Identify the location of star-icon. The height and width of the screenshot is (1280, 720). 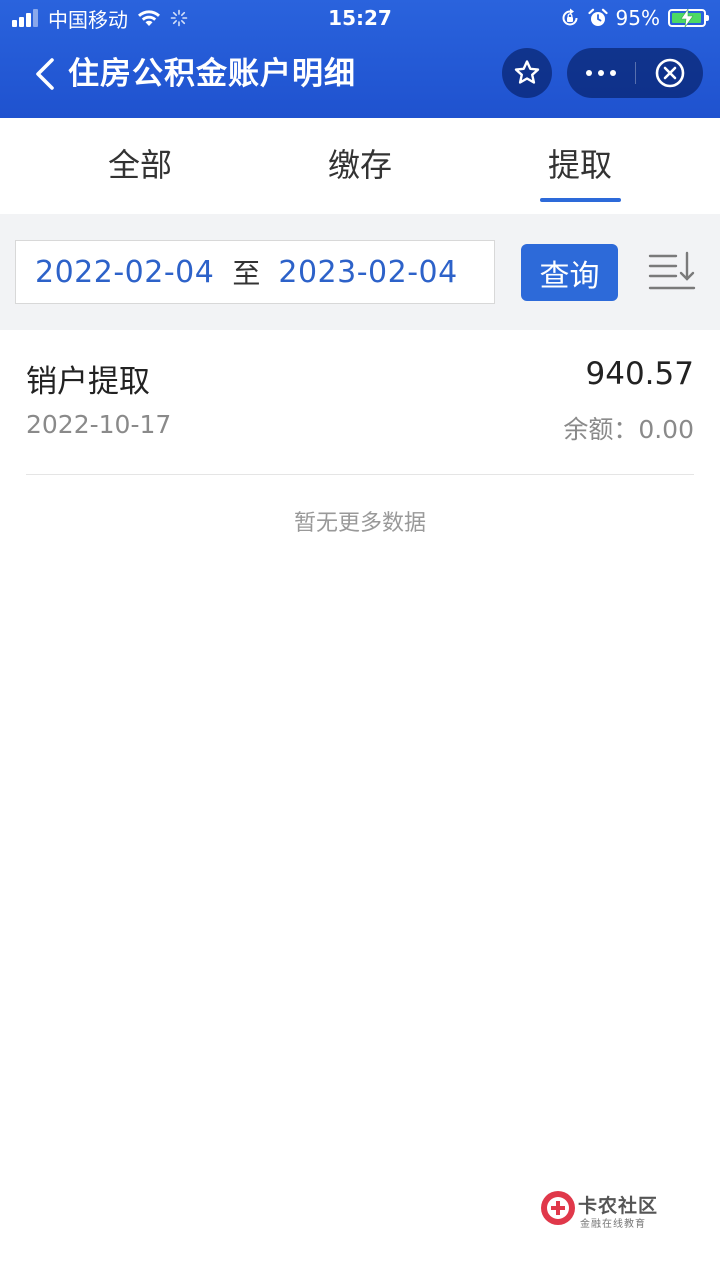
(527, 72).